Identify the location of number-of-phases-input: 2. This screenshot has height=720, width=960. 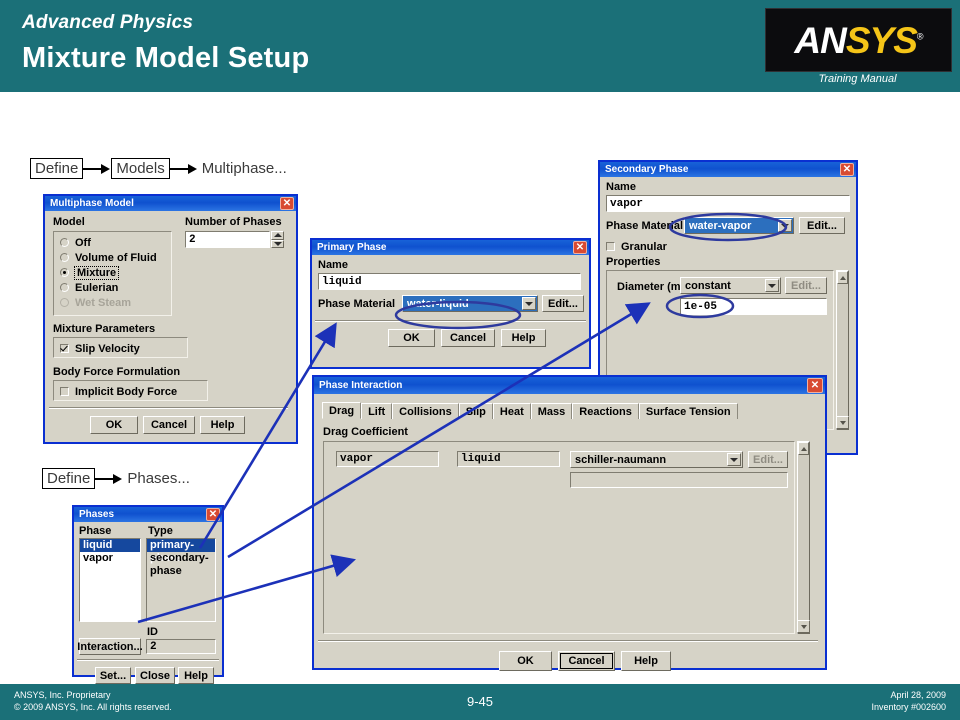
(227, 239).